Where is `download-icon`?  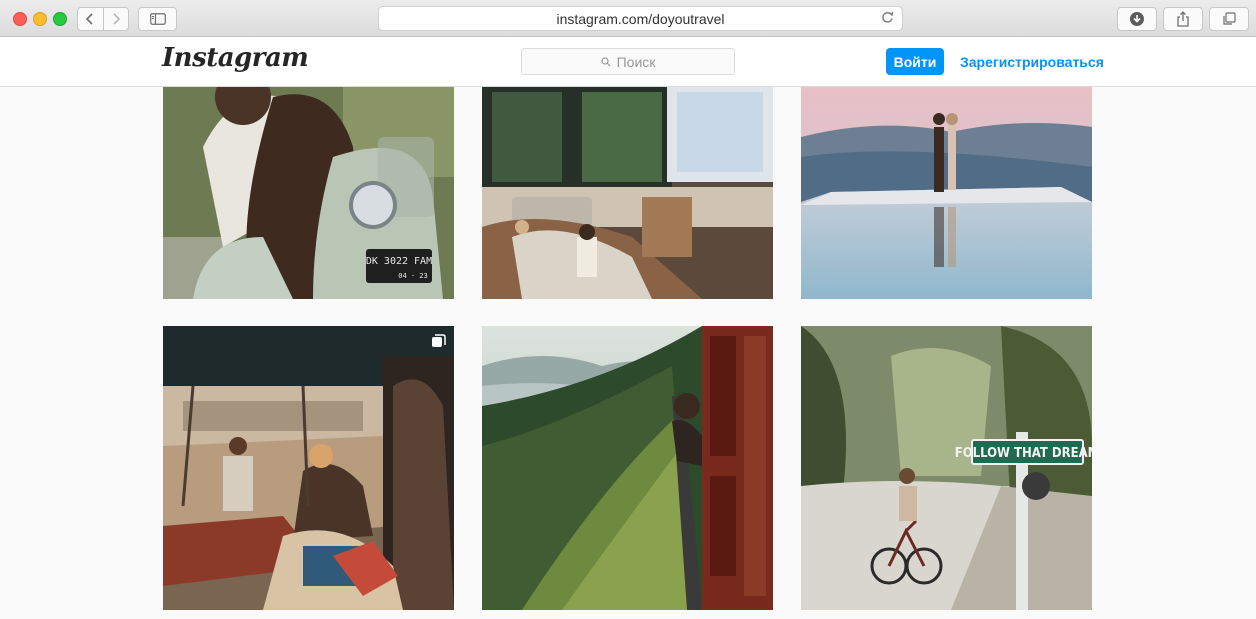 download-icon is located at coordinates (1137, 19).